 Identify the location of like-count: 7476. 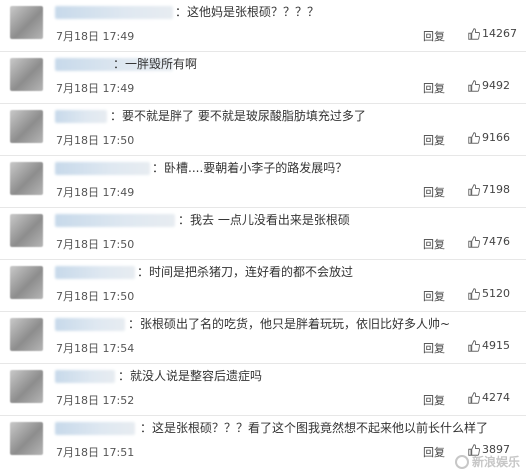
(496, 241).